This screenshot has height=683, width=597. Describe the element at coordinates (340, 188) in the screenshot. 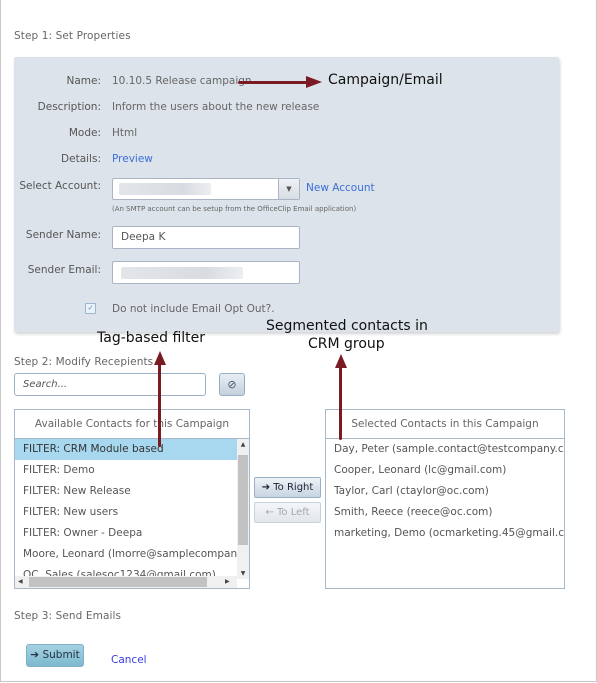

I see `new-account-link: New Account` at that location.